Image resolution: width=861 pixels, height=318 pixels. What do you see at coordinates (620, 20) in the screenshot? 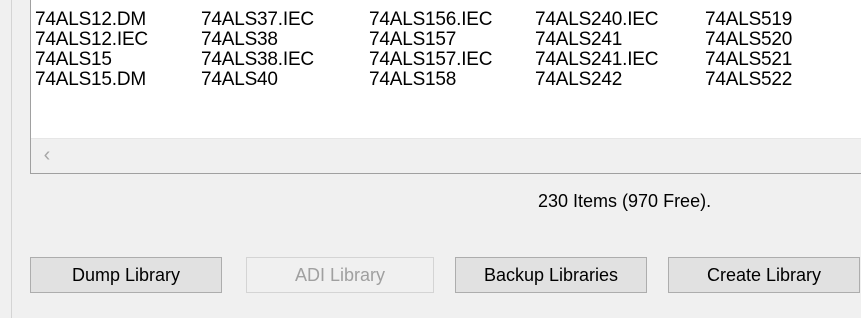
I see `list-item: 74ALS240.IEC` at bounding box center [620, 20].